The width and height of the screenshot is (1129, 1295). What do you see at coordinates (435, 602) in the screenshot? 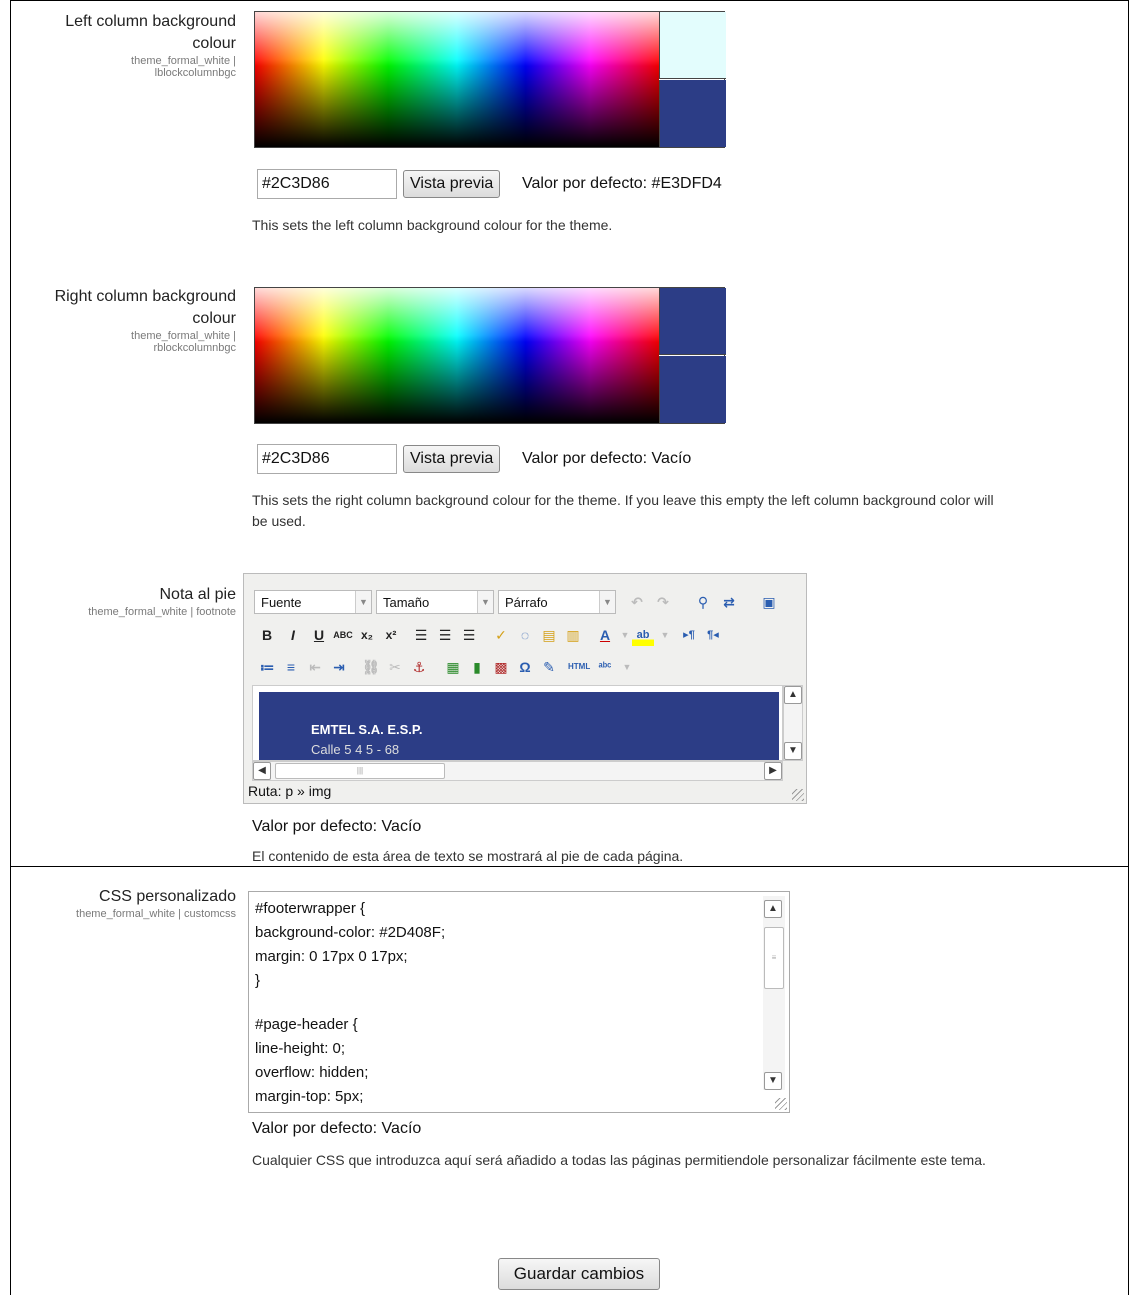
I see `font-size-select: Tamaño ▼` at bounding box center [435, 602].